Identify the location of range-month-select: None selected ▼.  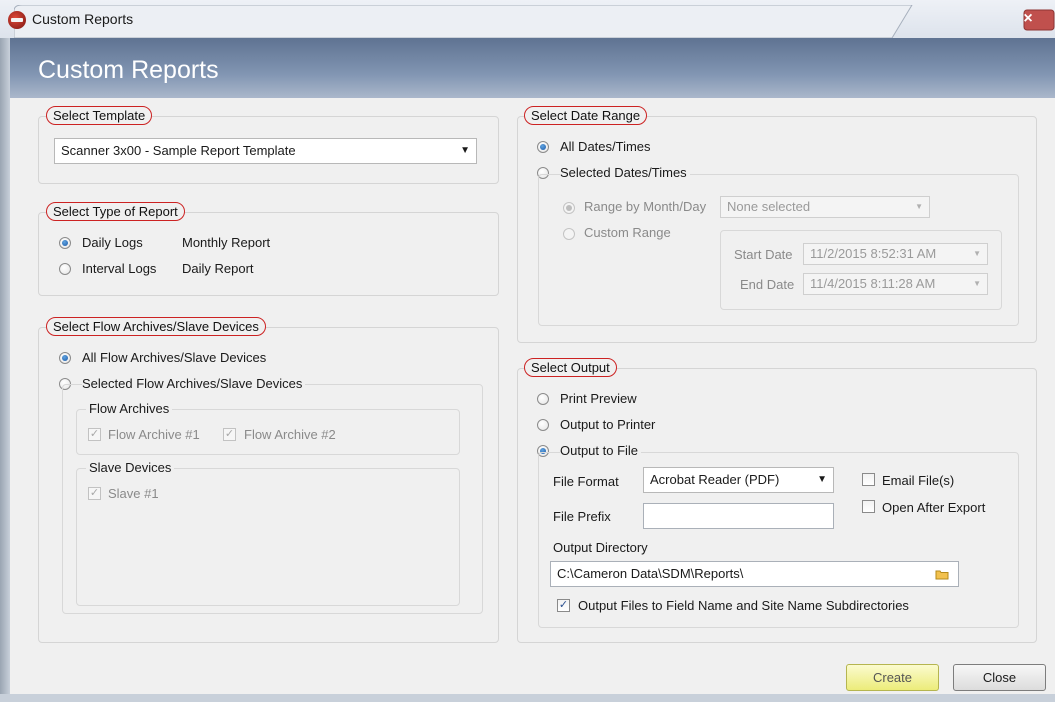
(825, 207).